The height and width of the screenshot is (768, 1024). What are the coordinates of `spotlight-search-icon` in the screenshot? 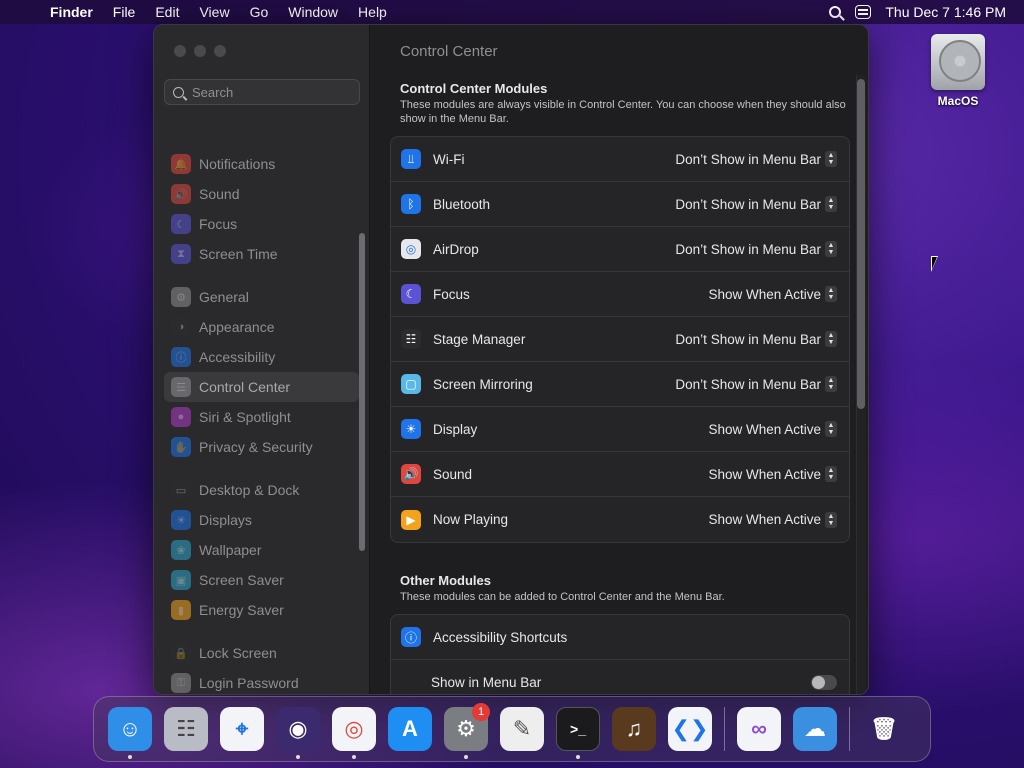 It's located at (835, 12).